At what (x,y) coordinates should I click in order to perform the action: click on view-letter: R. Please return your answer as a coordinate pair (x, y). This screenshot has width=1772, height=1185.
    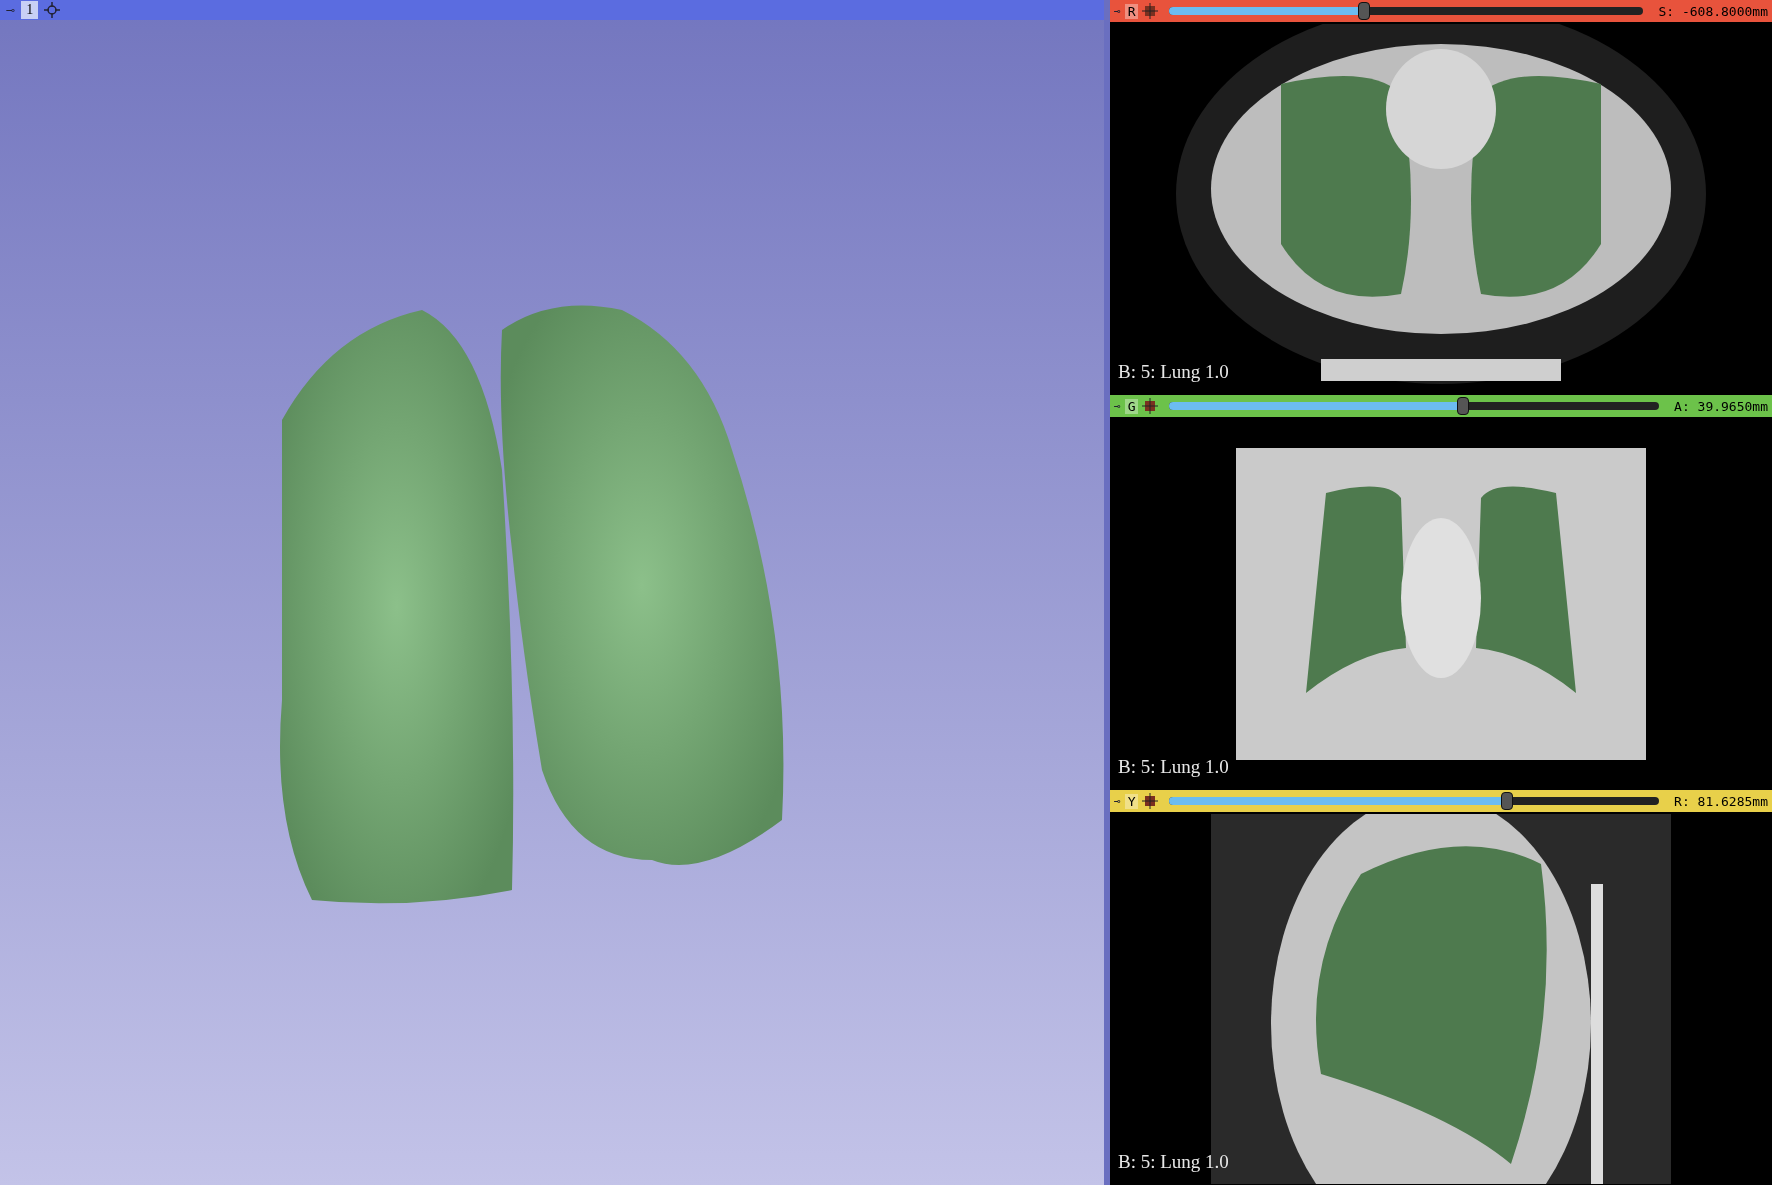
    Looking at the image, I should click on (1131, 11).